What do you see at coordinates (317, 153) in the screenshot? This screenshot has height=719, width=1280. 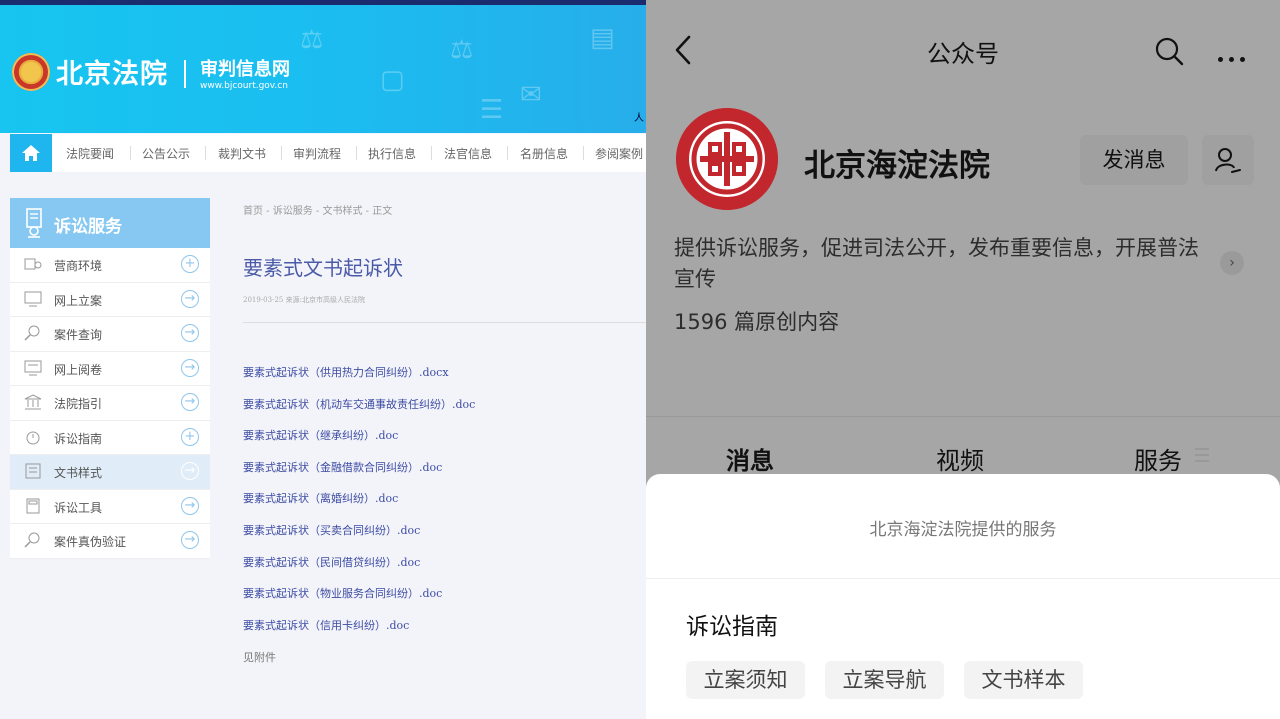 I see `nav-item-trial-process: 审判流程` at bounding box center [317, 153].